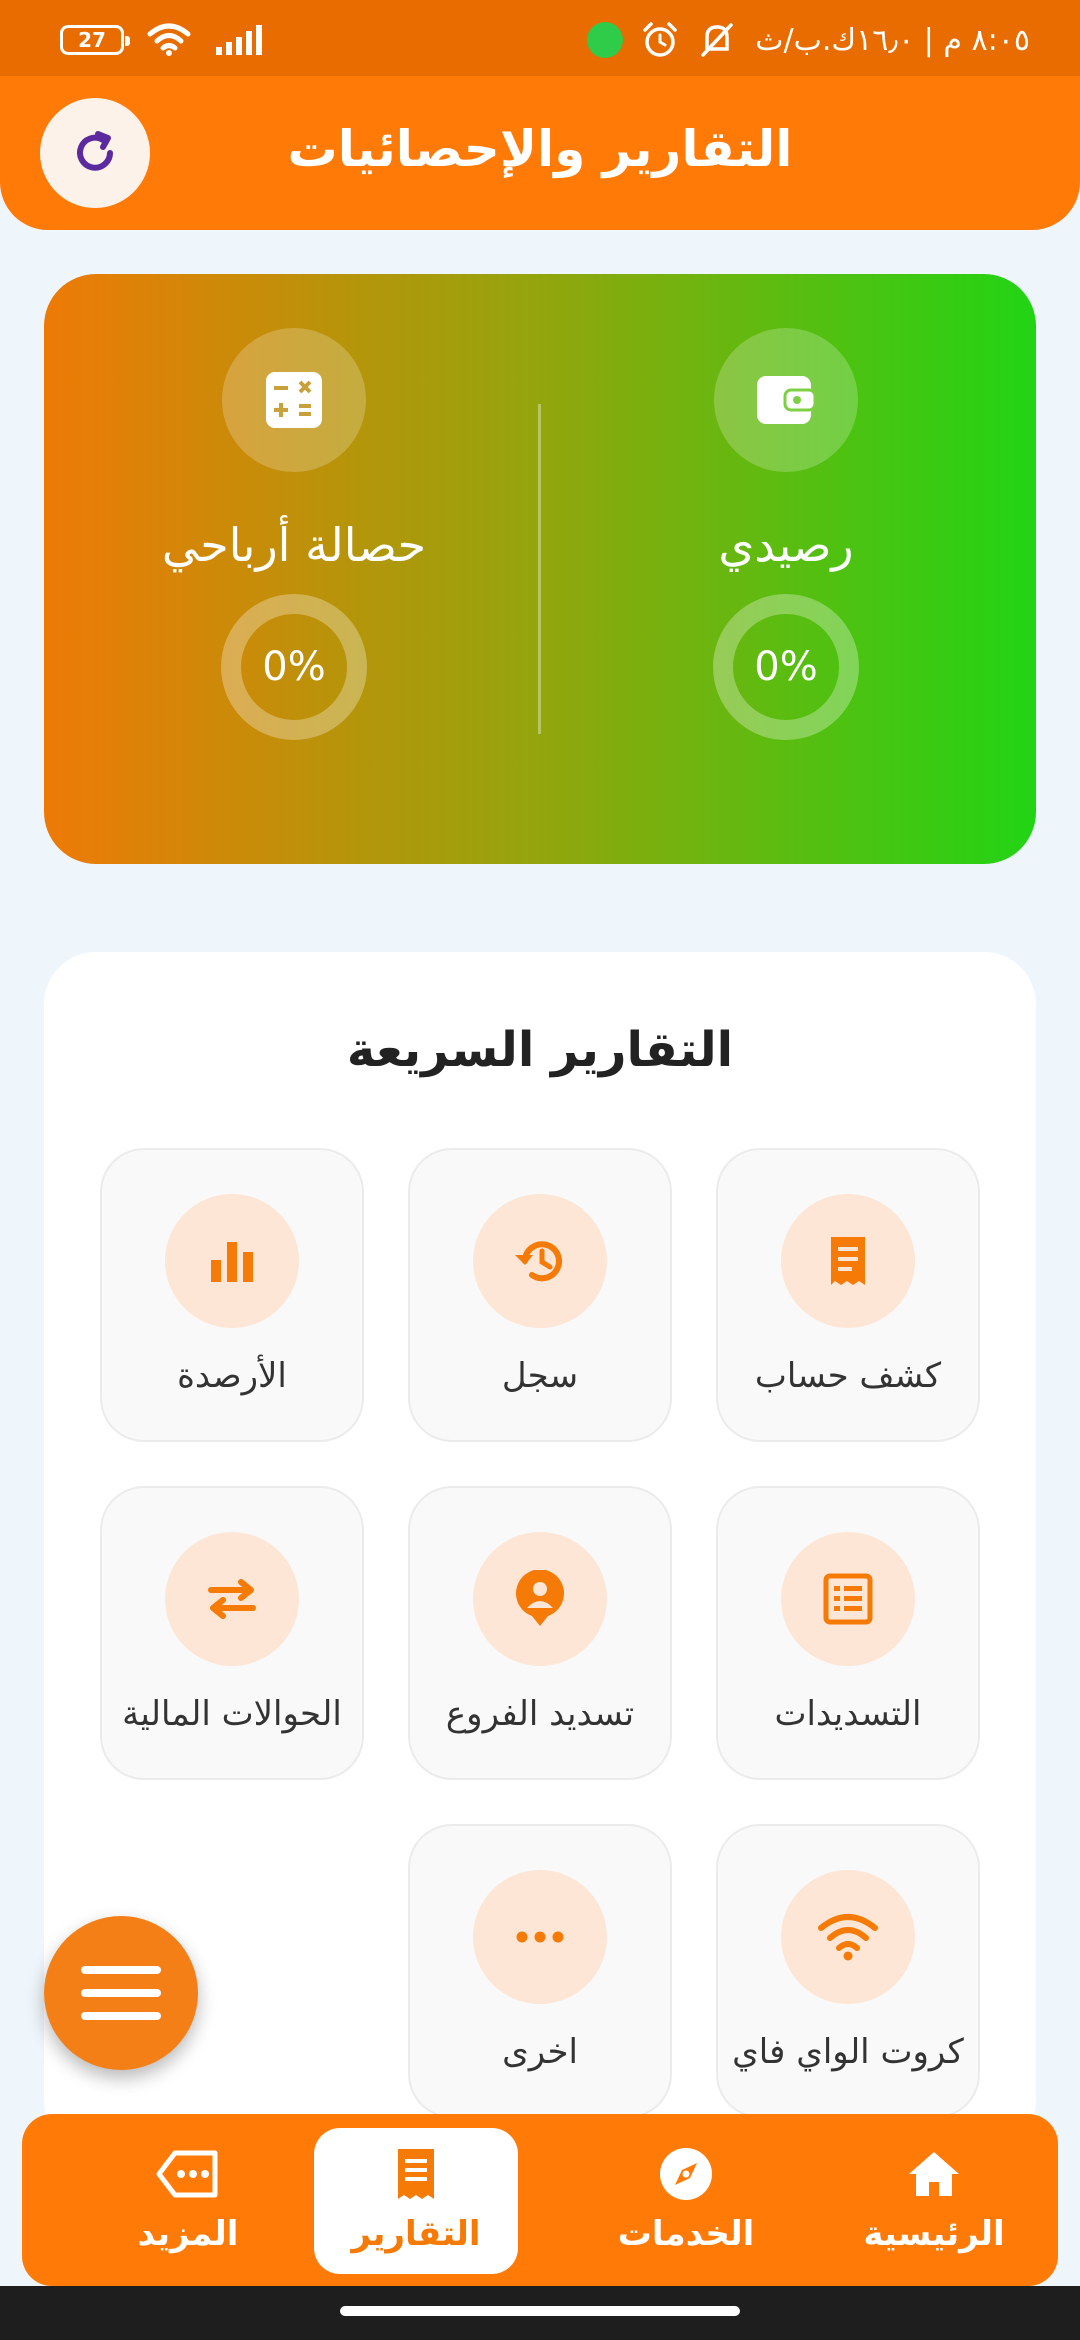  I want to click on calculator-icon, so click(294, 400).